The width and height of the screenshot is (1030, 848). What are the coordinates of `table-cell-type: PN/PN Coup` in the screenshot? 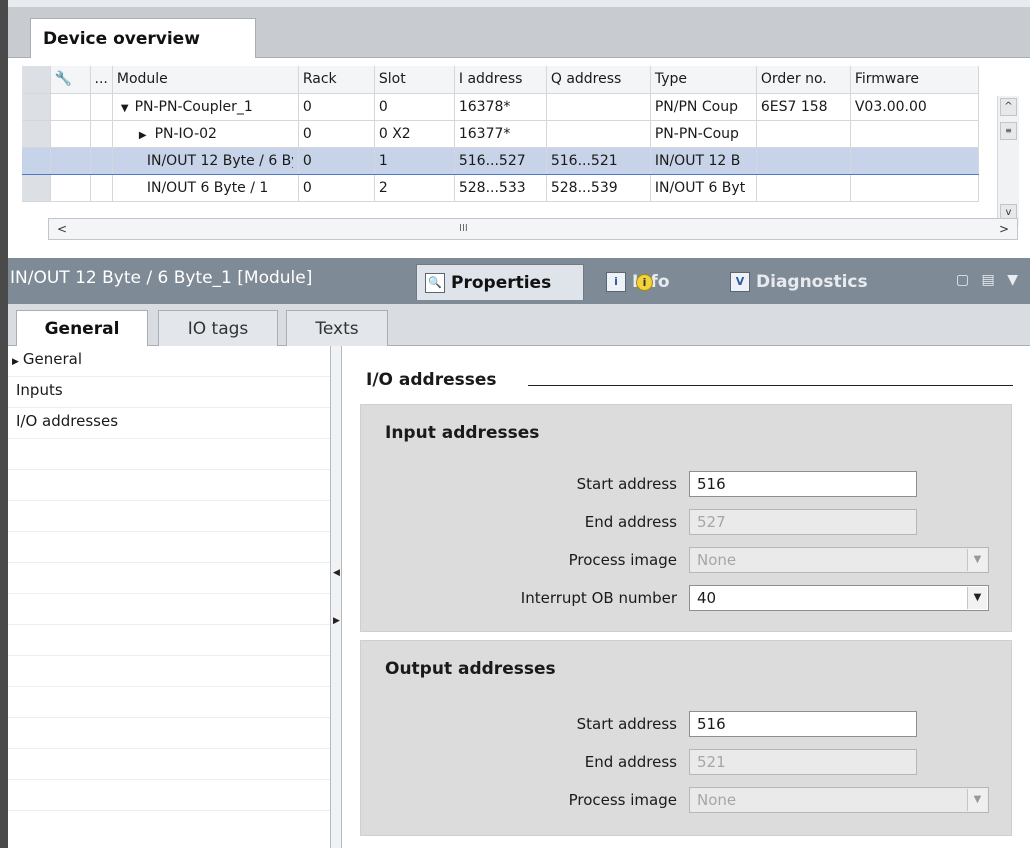 It's located at (703, 107).